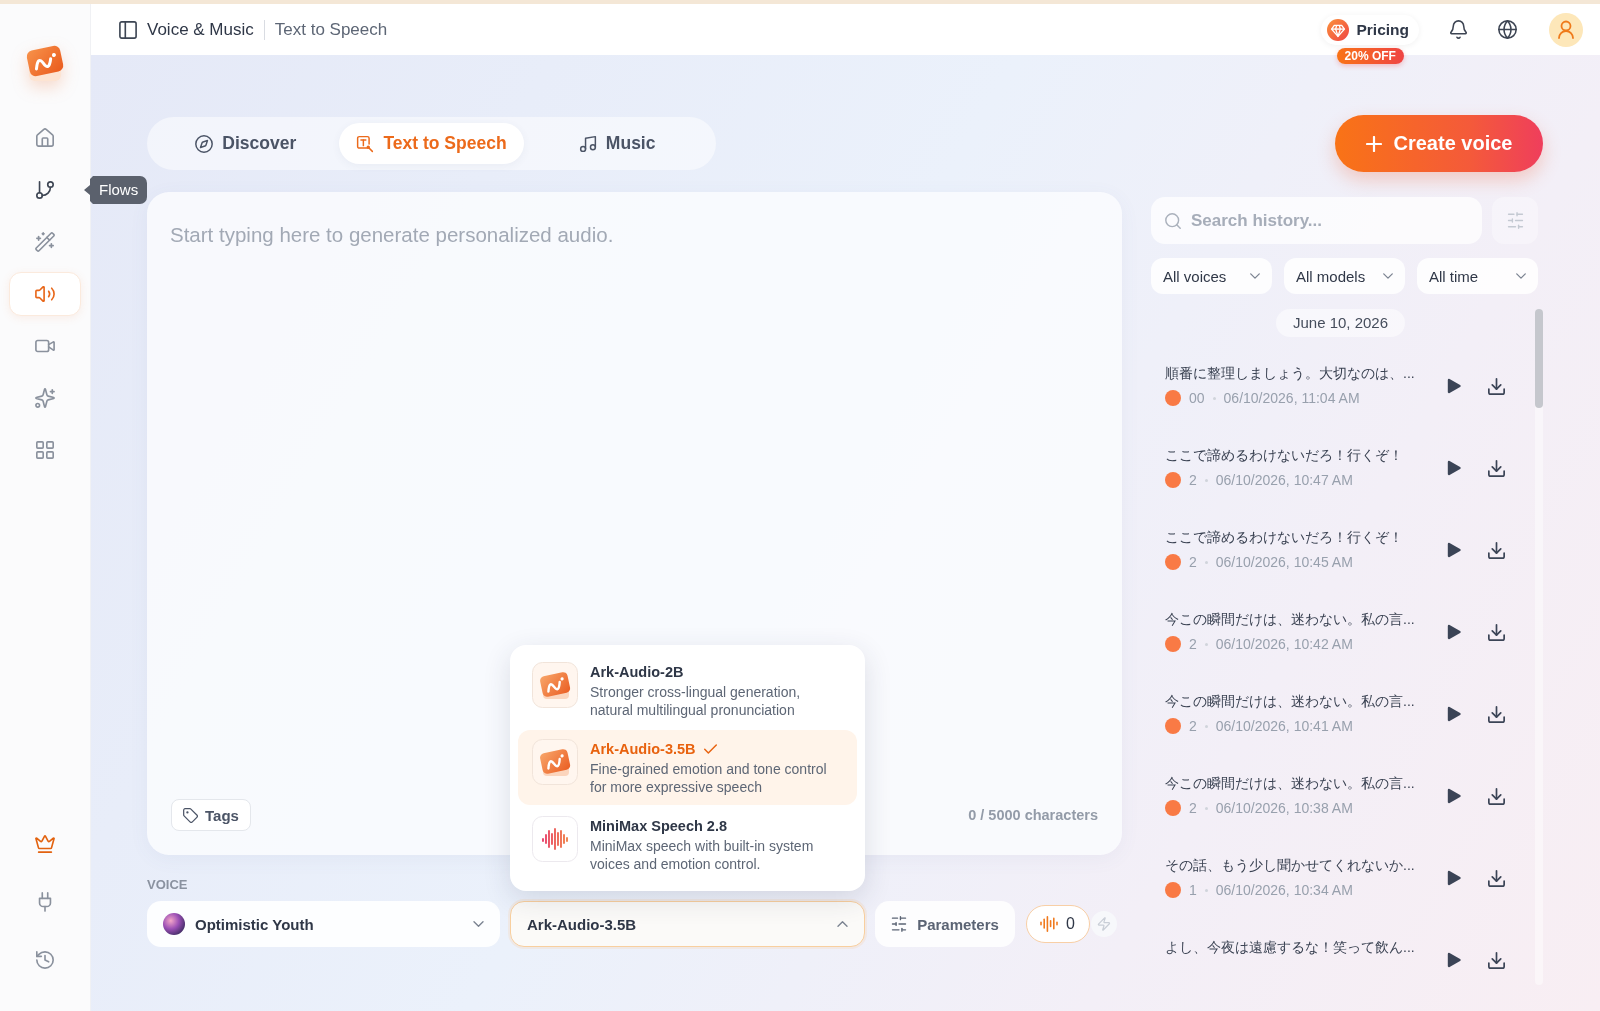 The image size is (1600, 1011). Describe the element at coordinates (1284, 480) in the screenshot. I see `history-item-time: 06/10/2026, 10:47 AM` at that location.